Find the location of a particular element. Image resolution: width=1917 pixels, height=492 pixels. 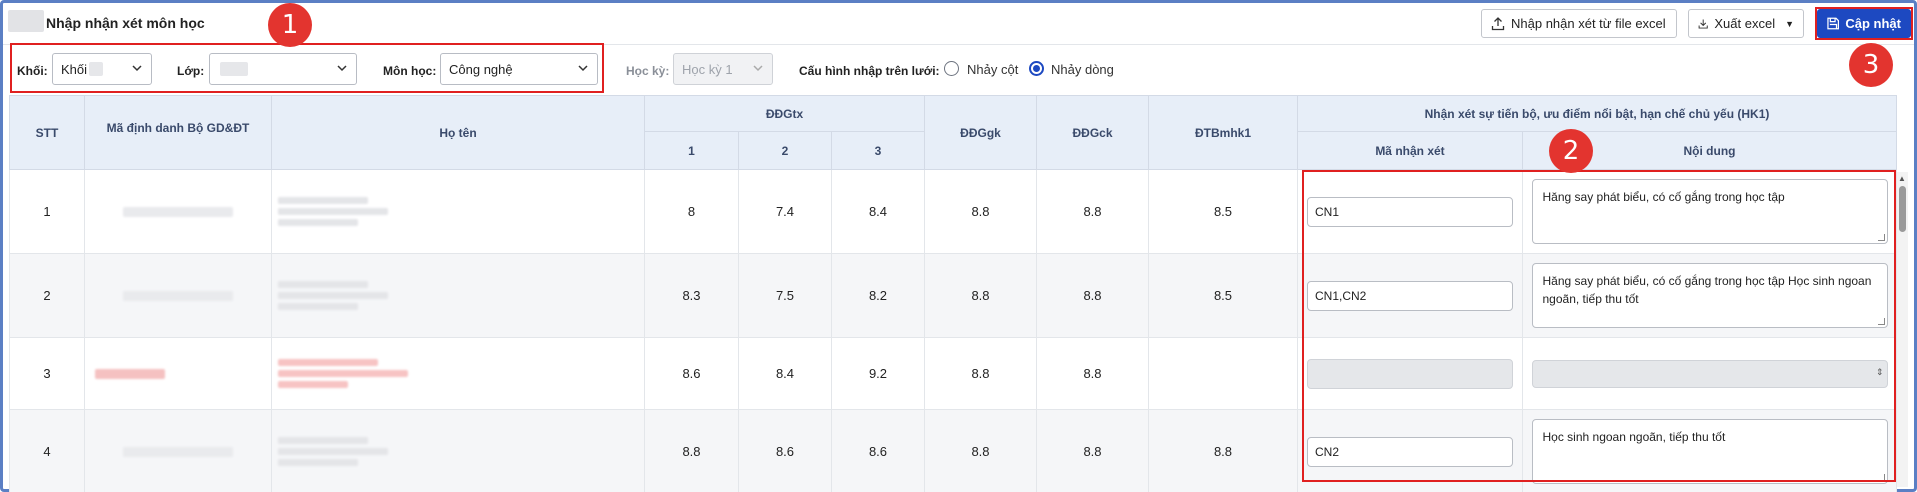

cell-tx2: 7.5 is located at coordinates (785, 295).